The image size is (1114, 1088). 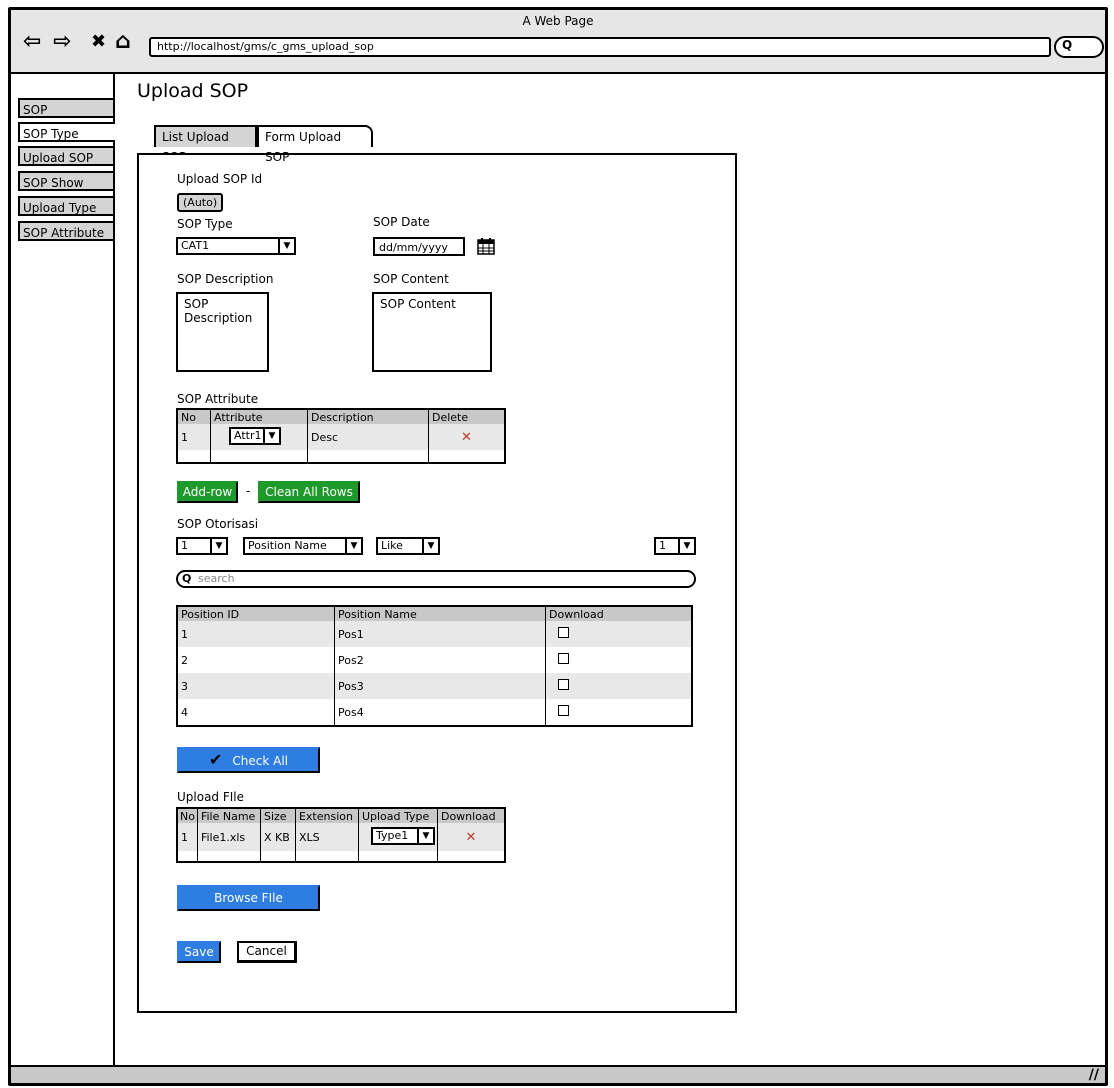 I want to click on table-row: 3 Pos3, so click(x=435, y=686).